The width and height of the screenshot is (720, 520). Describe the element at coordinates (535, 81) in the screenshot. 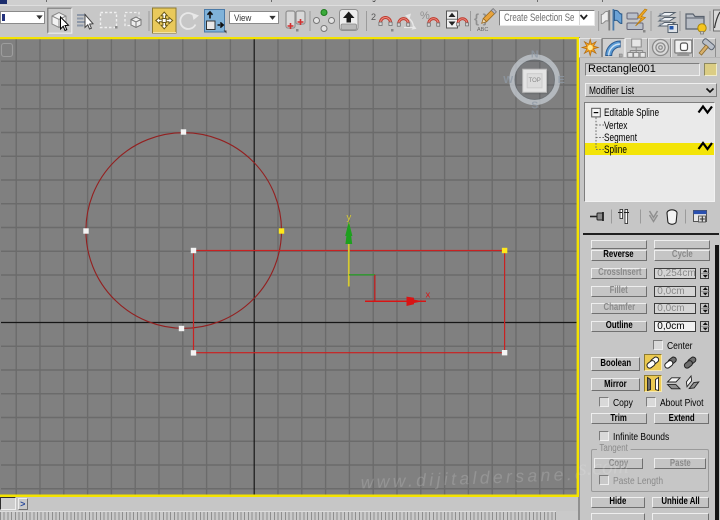

I see `svg-text: TOP` at that location.